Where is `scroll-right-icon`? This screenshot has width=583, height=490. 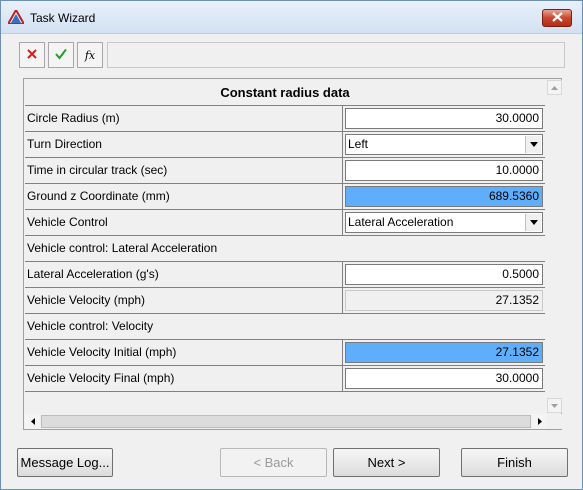
scroll-right-icon is located at coordinates (539, 421).